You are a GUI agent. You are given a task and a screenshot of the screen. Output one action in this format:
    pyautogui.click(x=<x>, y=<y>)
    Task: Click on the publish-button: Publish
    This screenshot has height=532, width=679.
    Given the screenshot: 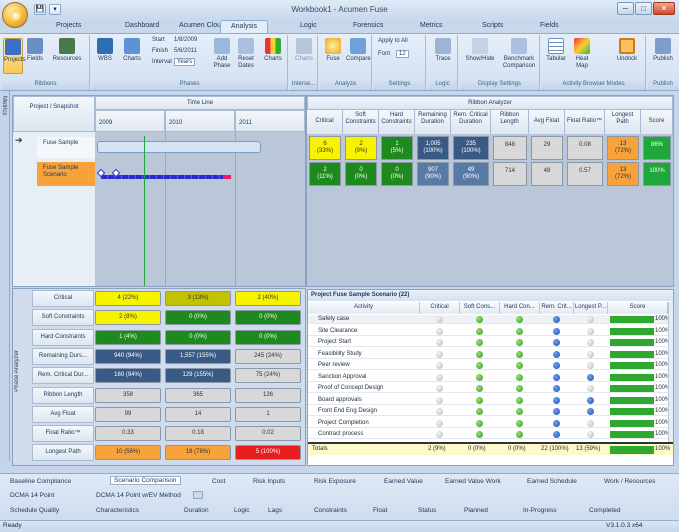 What is the action you would take?
    pyautogui.click(x=663, y=50)
    